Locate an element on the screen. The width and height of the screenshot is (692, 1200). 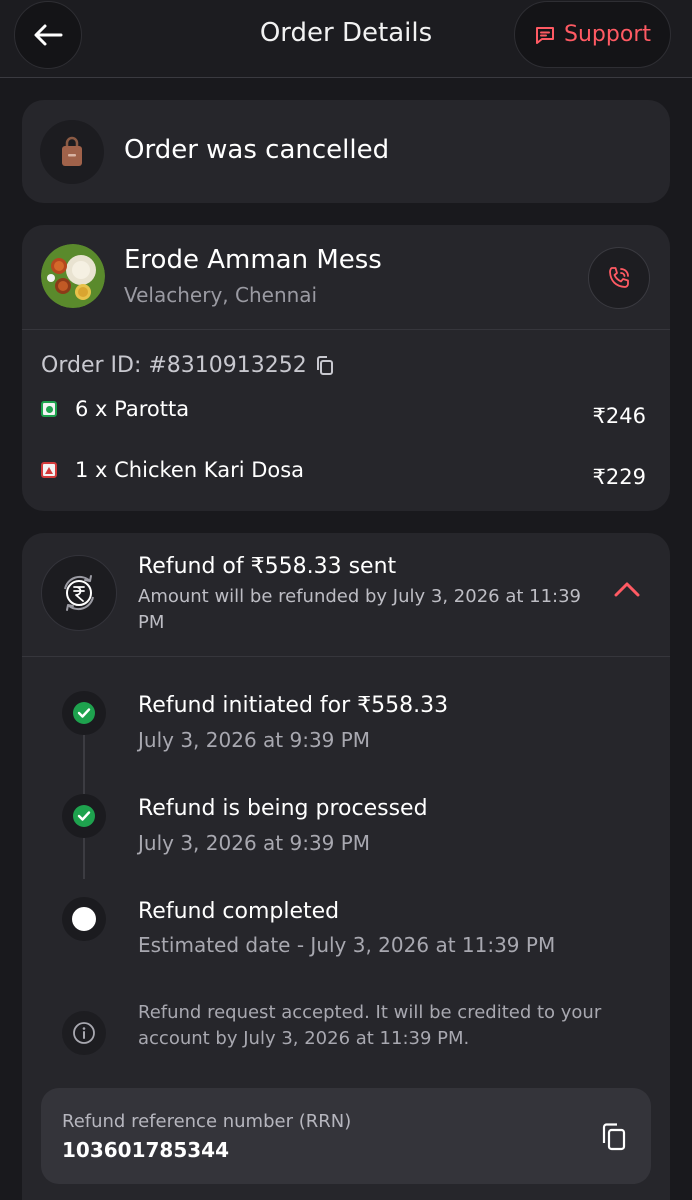
step-title: Refund completed is located at coordinates (239, 911).